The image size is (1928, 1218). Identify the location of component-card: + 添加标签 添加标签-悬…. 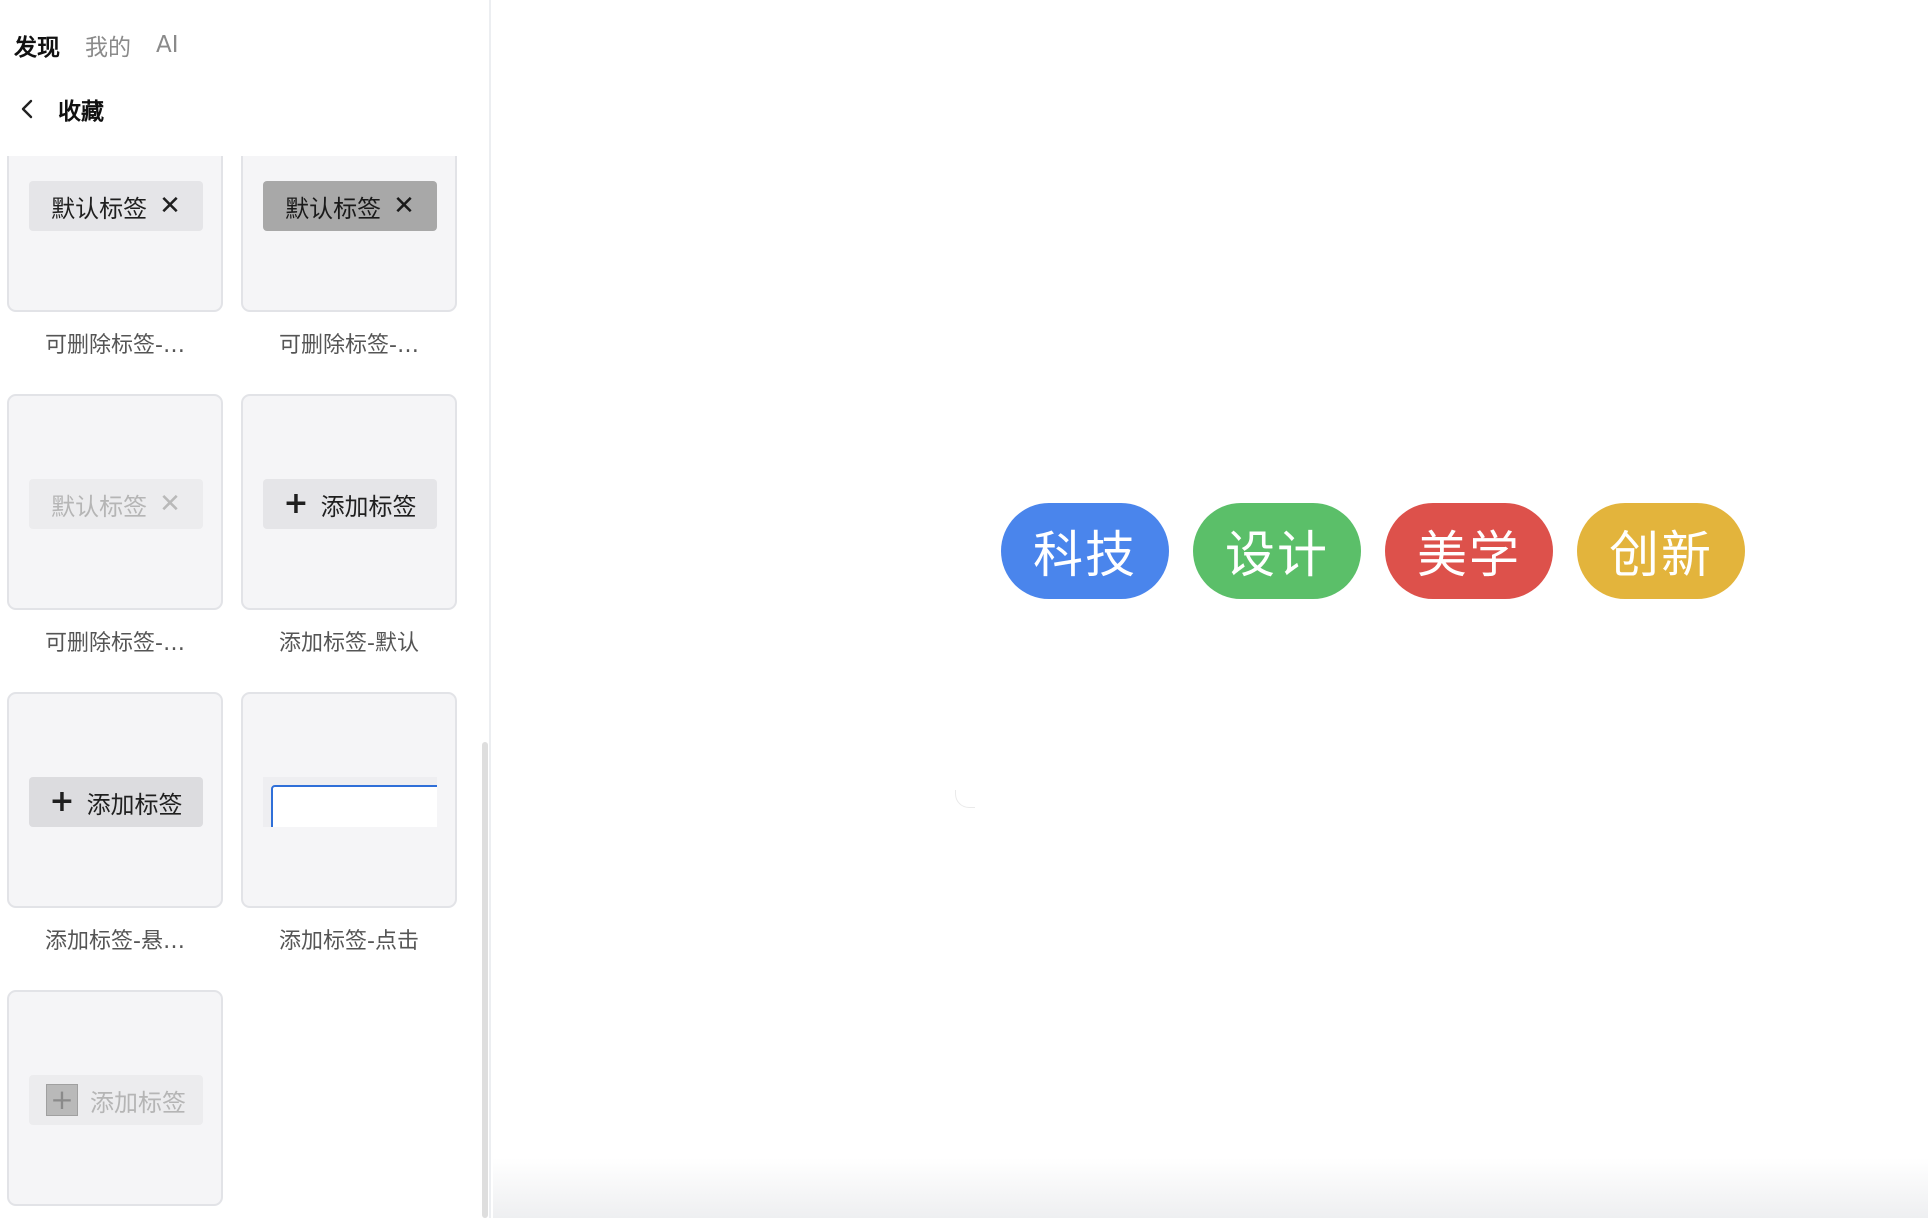
(115, 823).